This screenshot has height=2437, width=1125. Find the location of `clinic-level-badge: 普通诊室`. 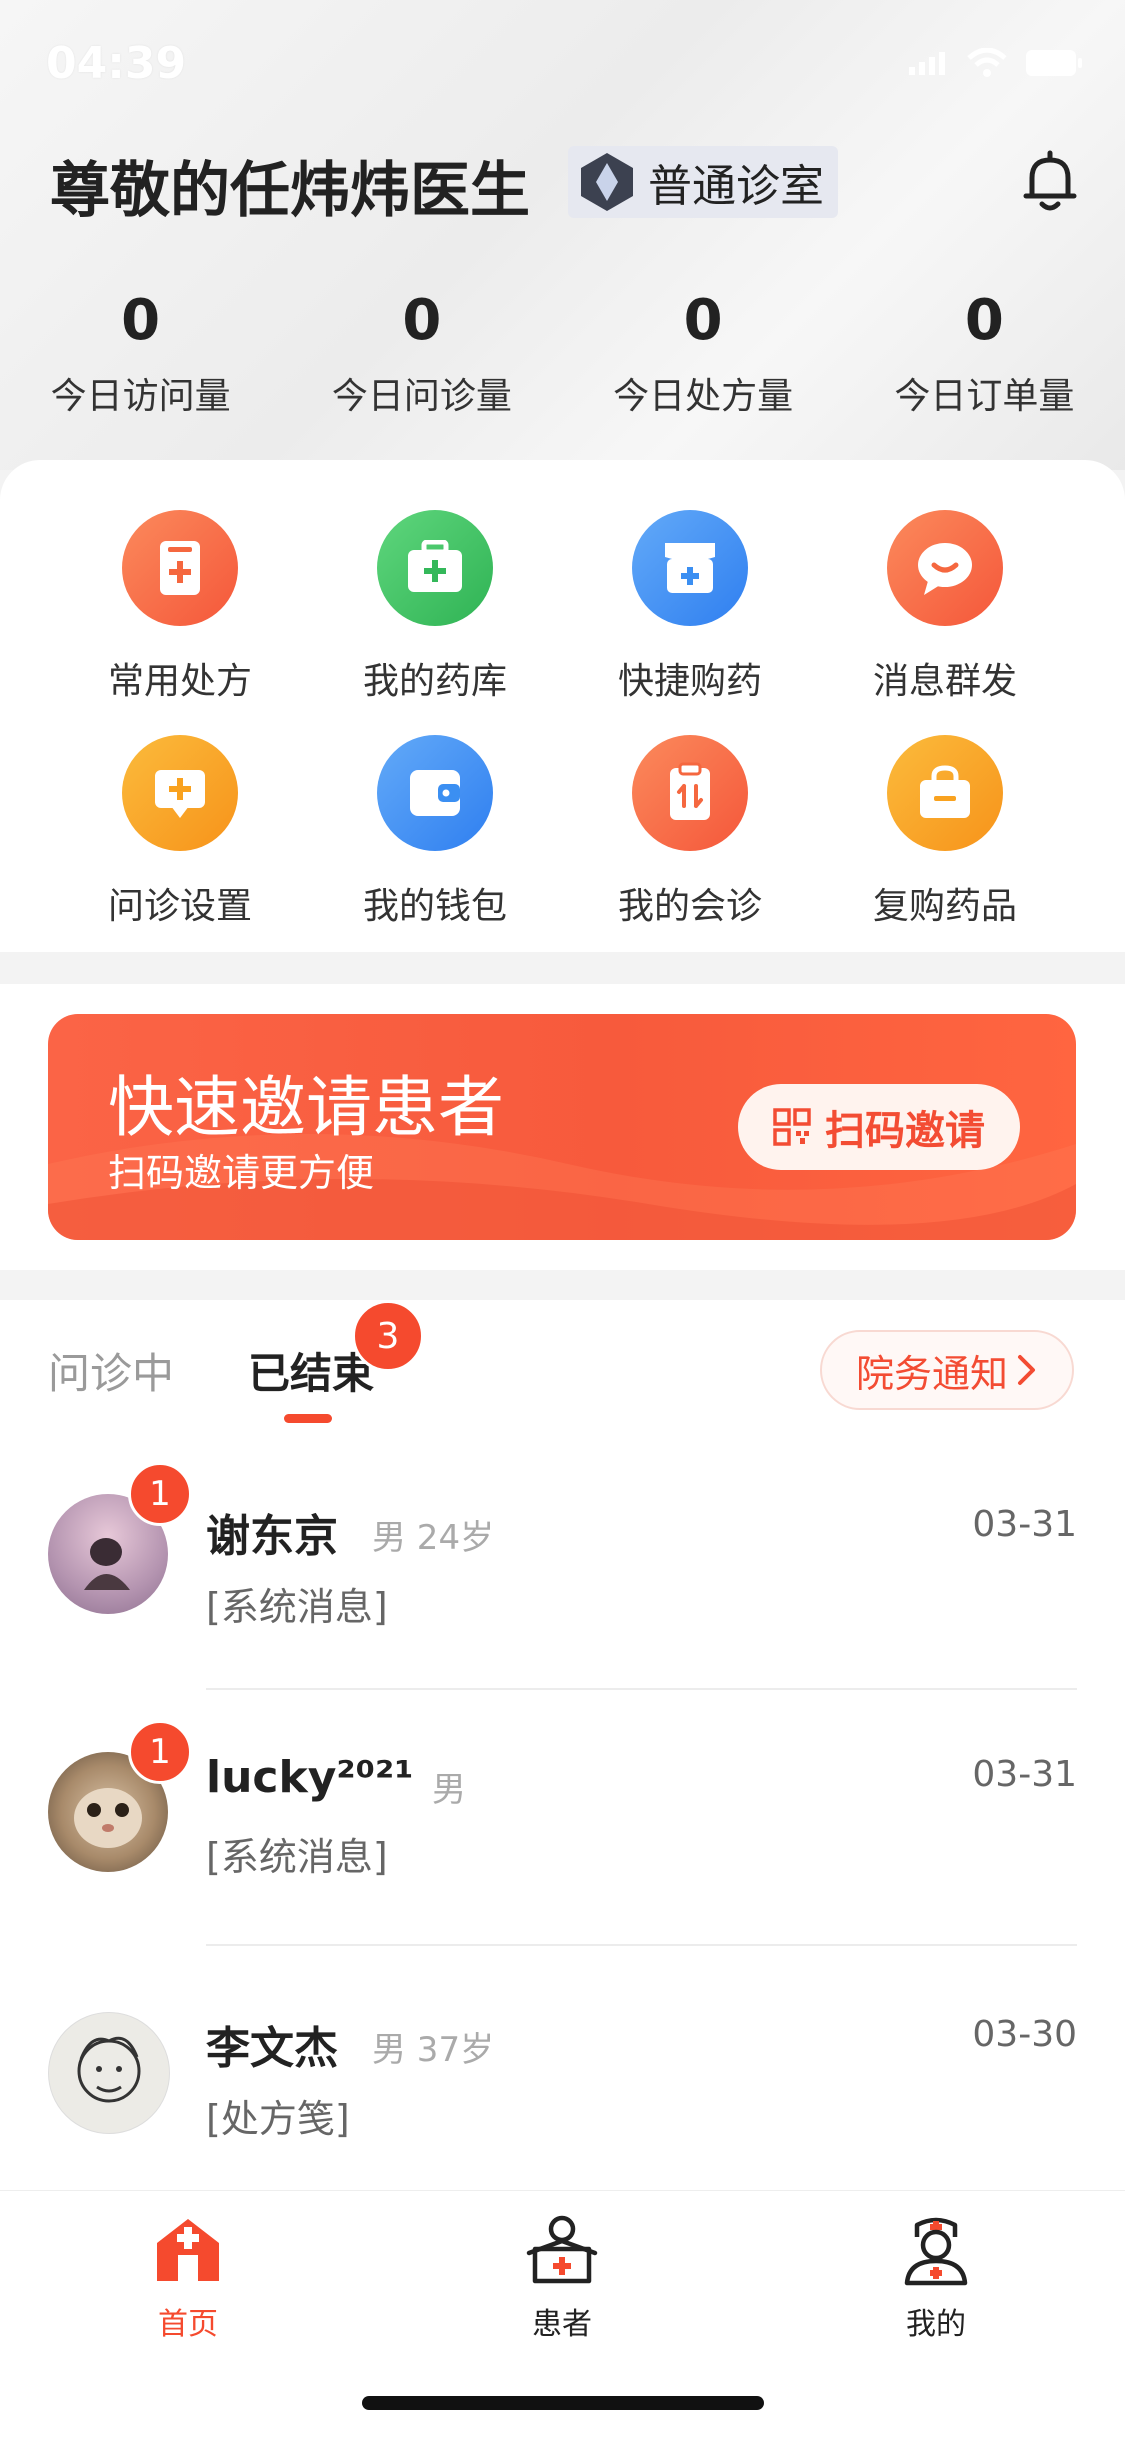

clinic-level-badge: 普通诊室 is located at coordinates (703, 182).